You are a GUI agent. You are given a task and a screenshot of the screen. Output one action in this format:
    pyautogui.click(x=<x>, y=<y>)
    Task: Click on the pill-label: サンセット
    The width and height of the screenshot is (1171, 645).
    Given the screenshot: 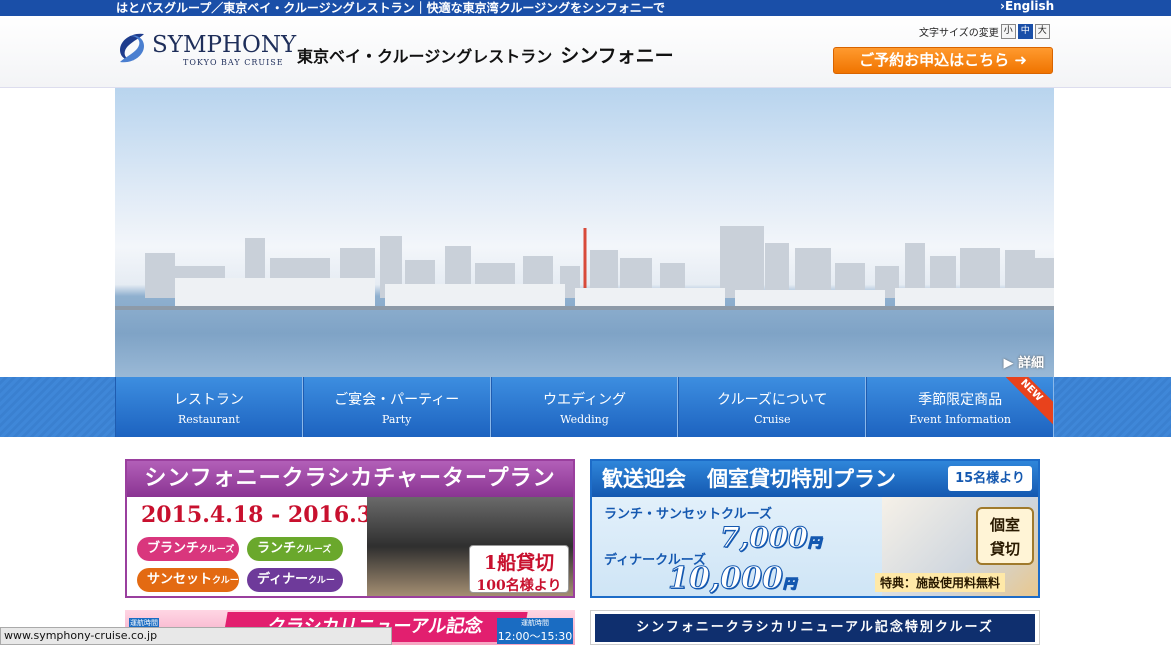 What is the action you would take?
    pyautogui.click(x=180, y=579)
    